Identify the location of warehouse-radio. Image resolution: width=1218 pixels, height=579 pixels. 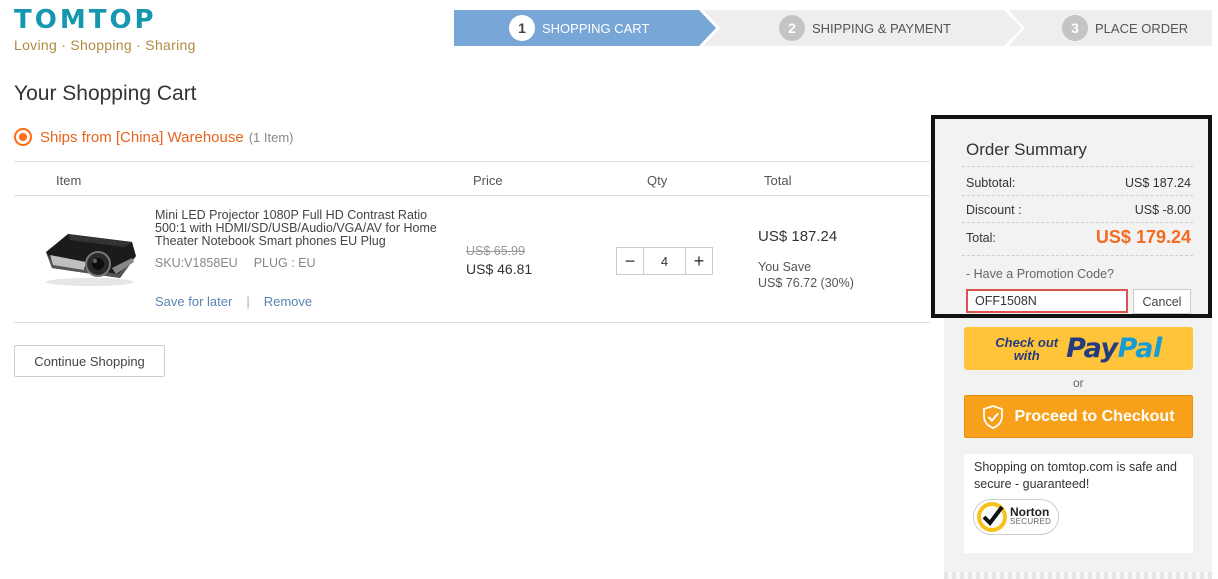
(23, 137).